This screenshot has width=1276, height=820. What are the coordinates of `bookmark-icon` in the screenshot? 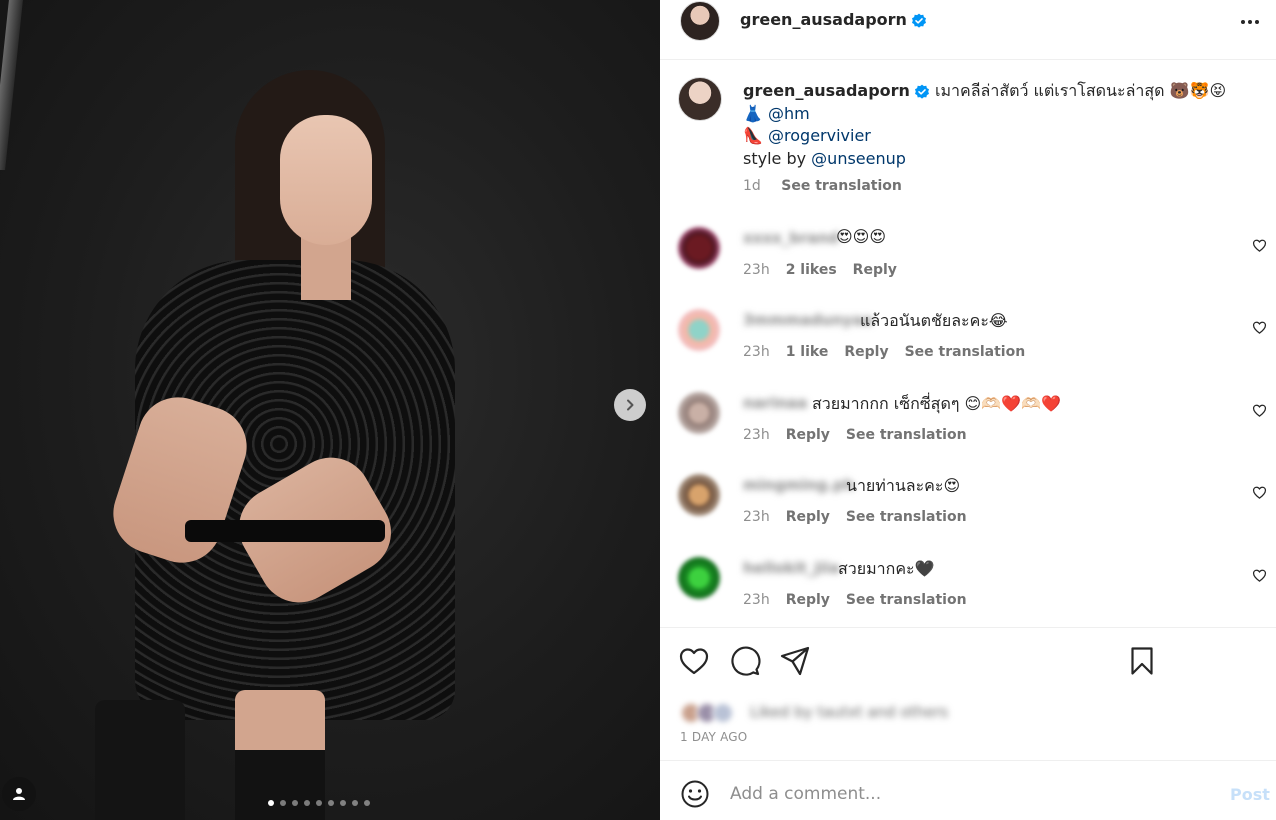 It's located at (1142, 661).